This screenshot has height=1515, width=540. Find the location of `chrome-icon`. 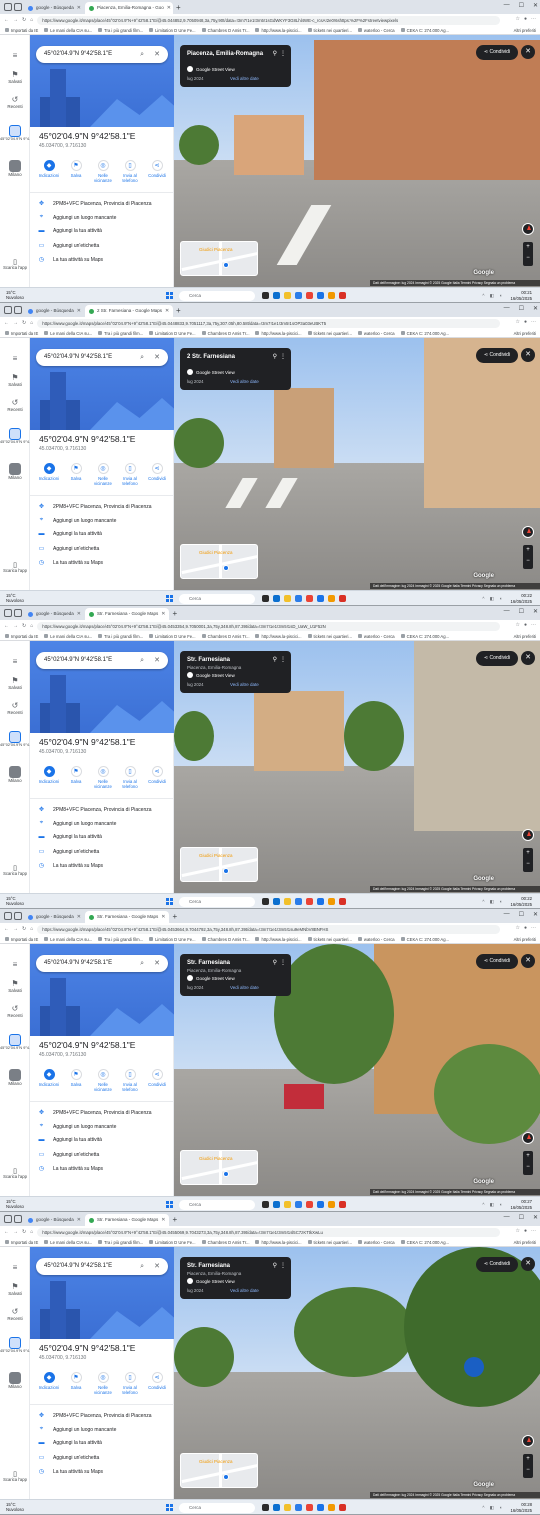

chrome-icon is located at coordinates (309, 901).